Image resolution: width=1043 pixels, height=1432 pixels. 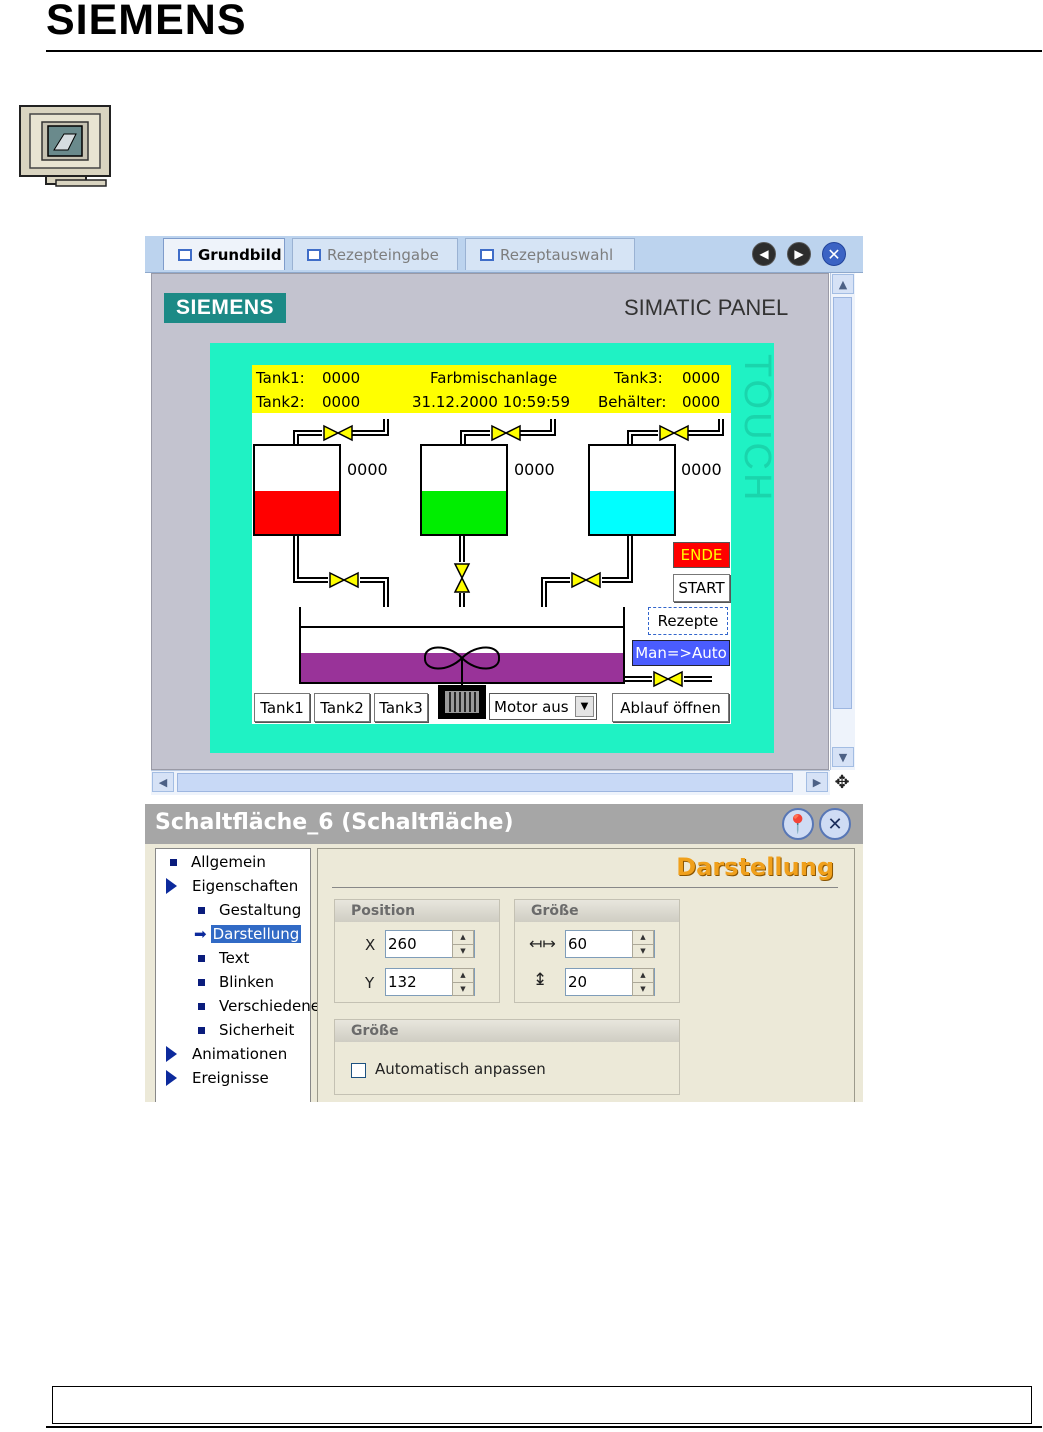 What do you see at coordinates (282, 707) in the screenshot?
I see `tank1-button: Tank1` at bounding box center [282, 707].